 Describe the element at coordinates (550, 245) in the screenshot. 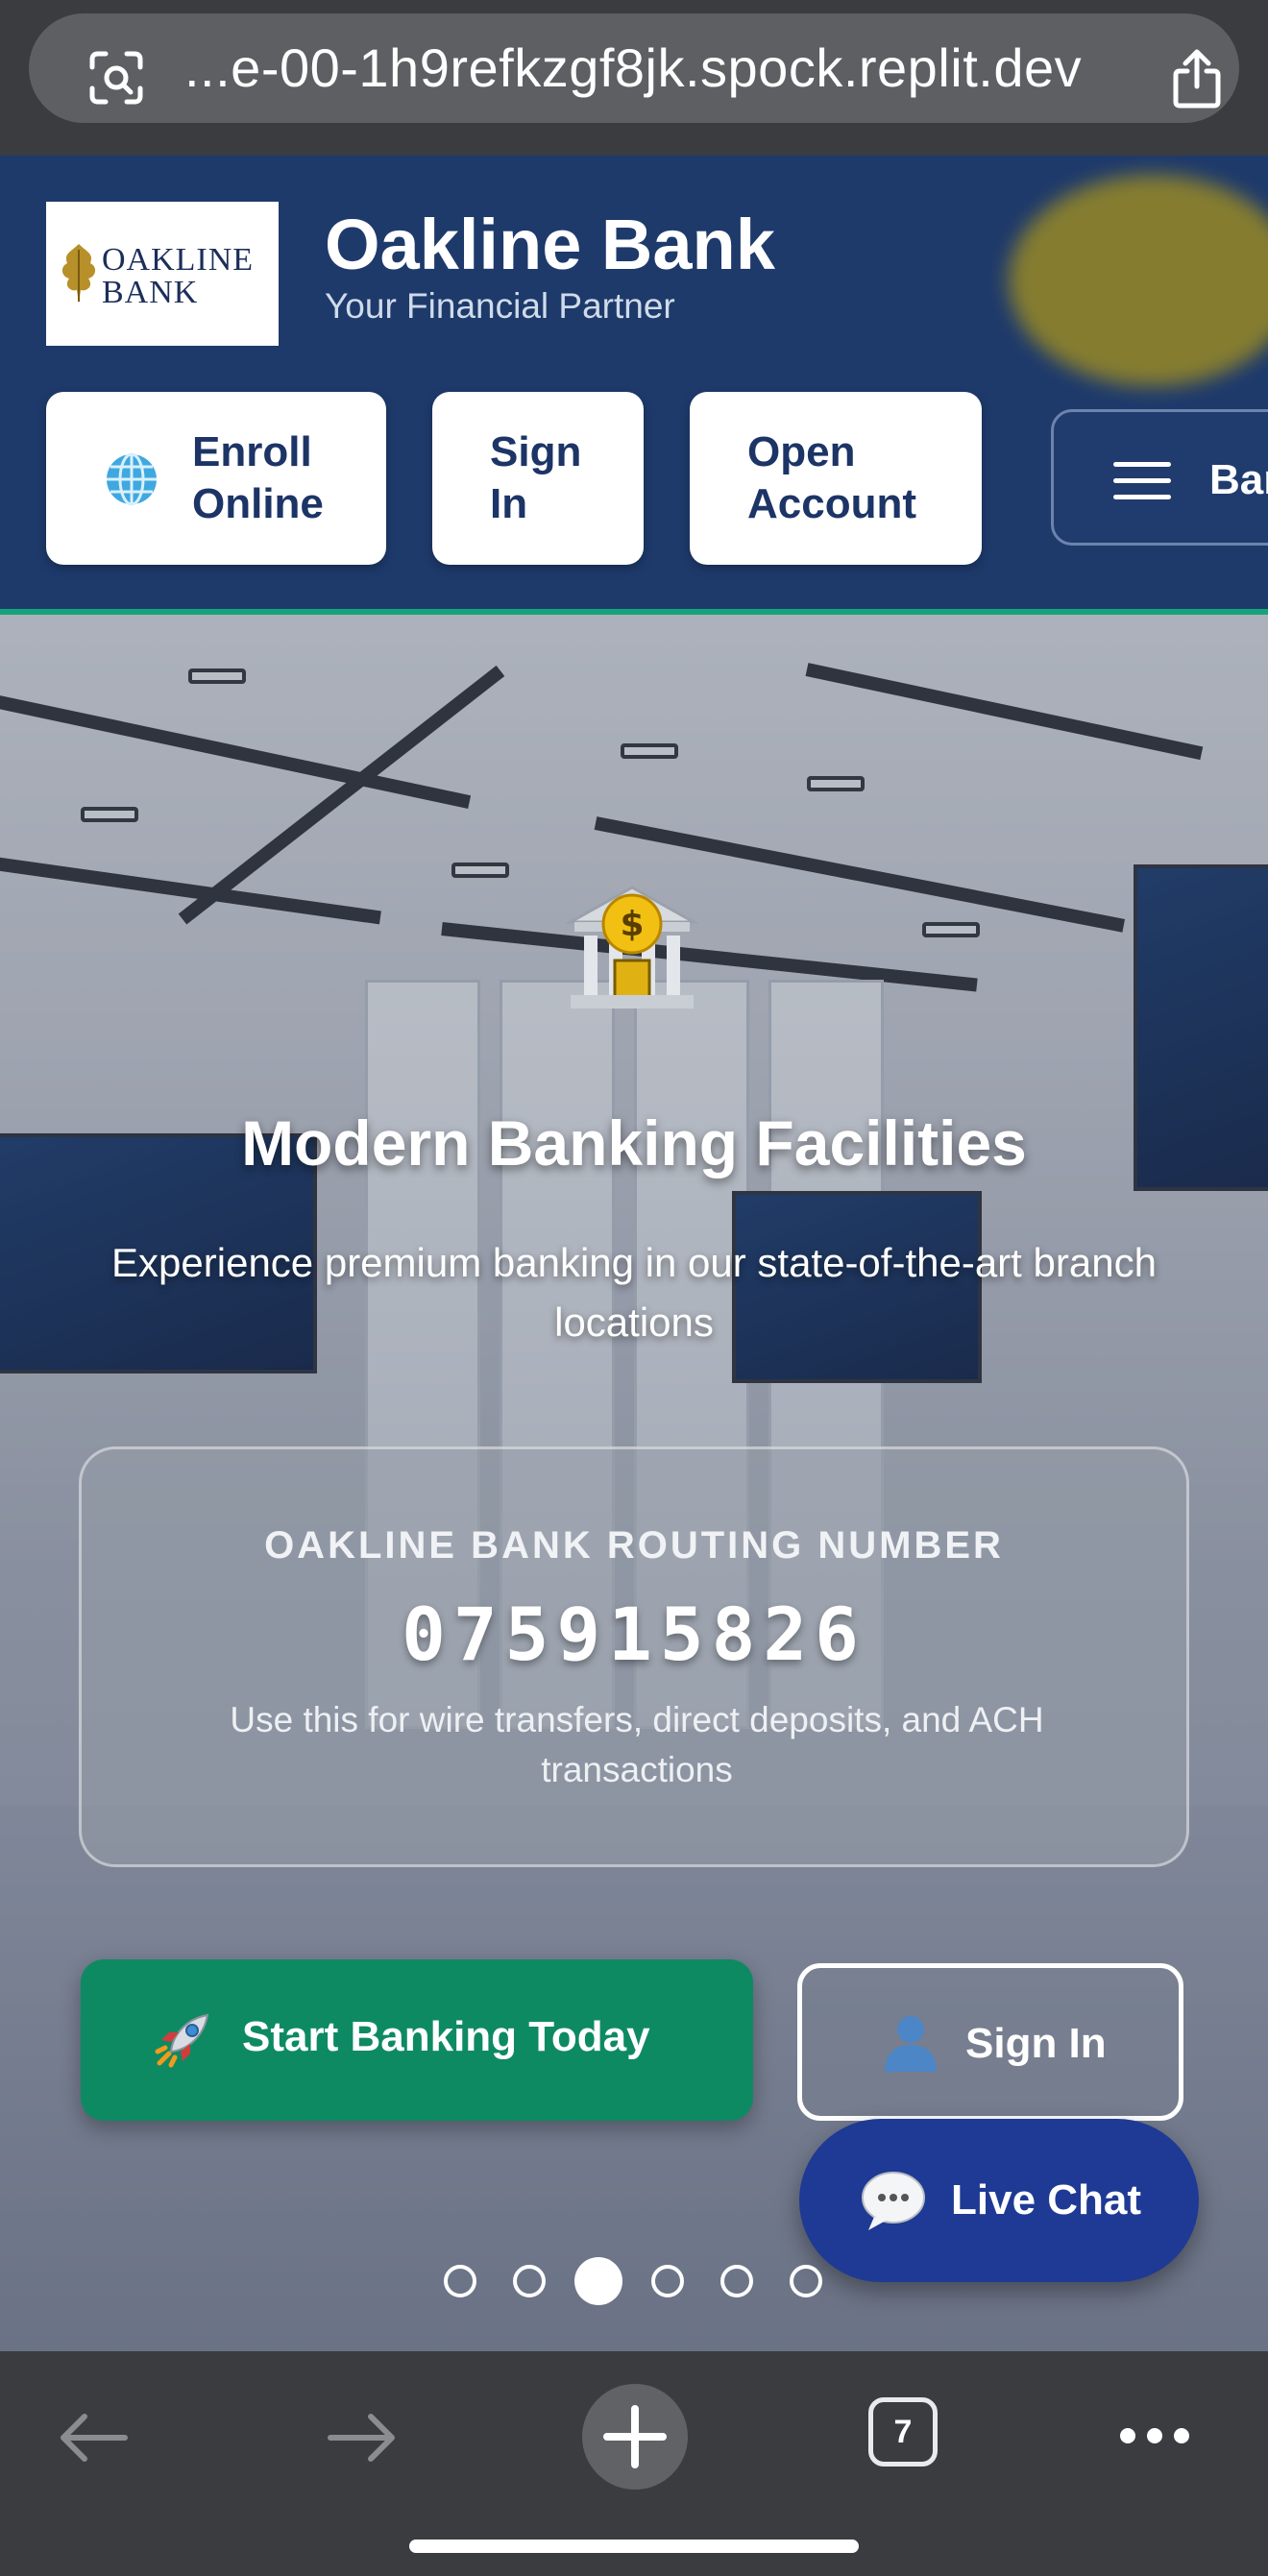

I see `brand-name: Oakline Bank` at that location.